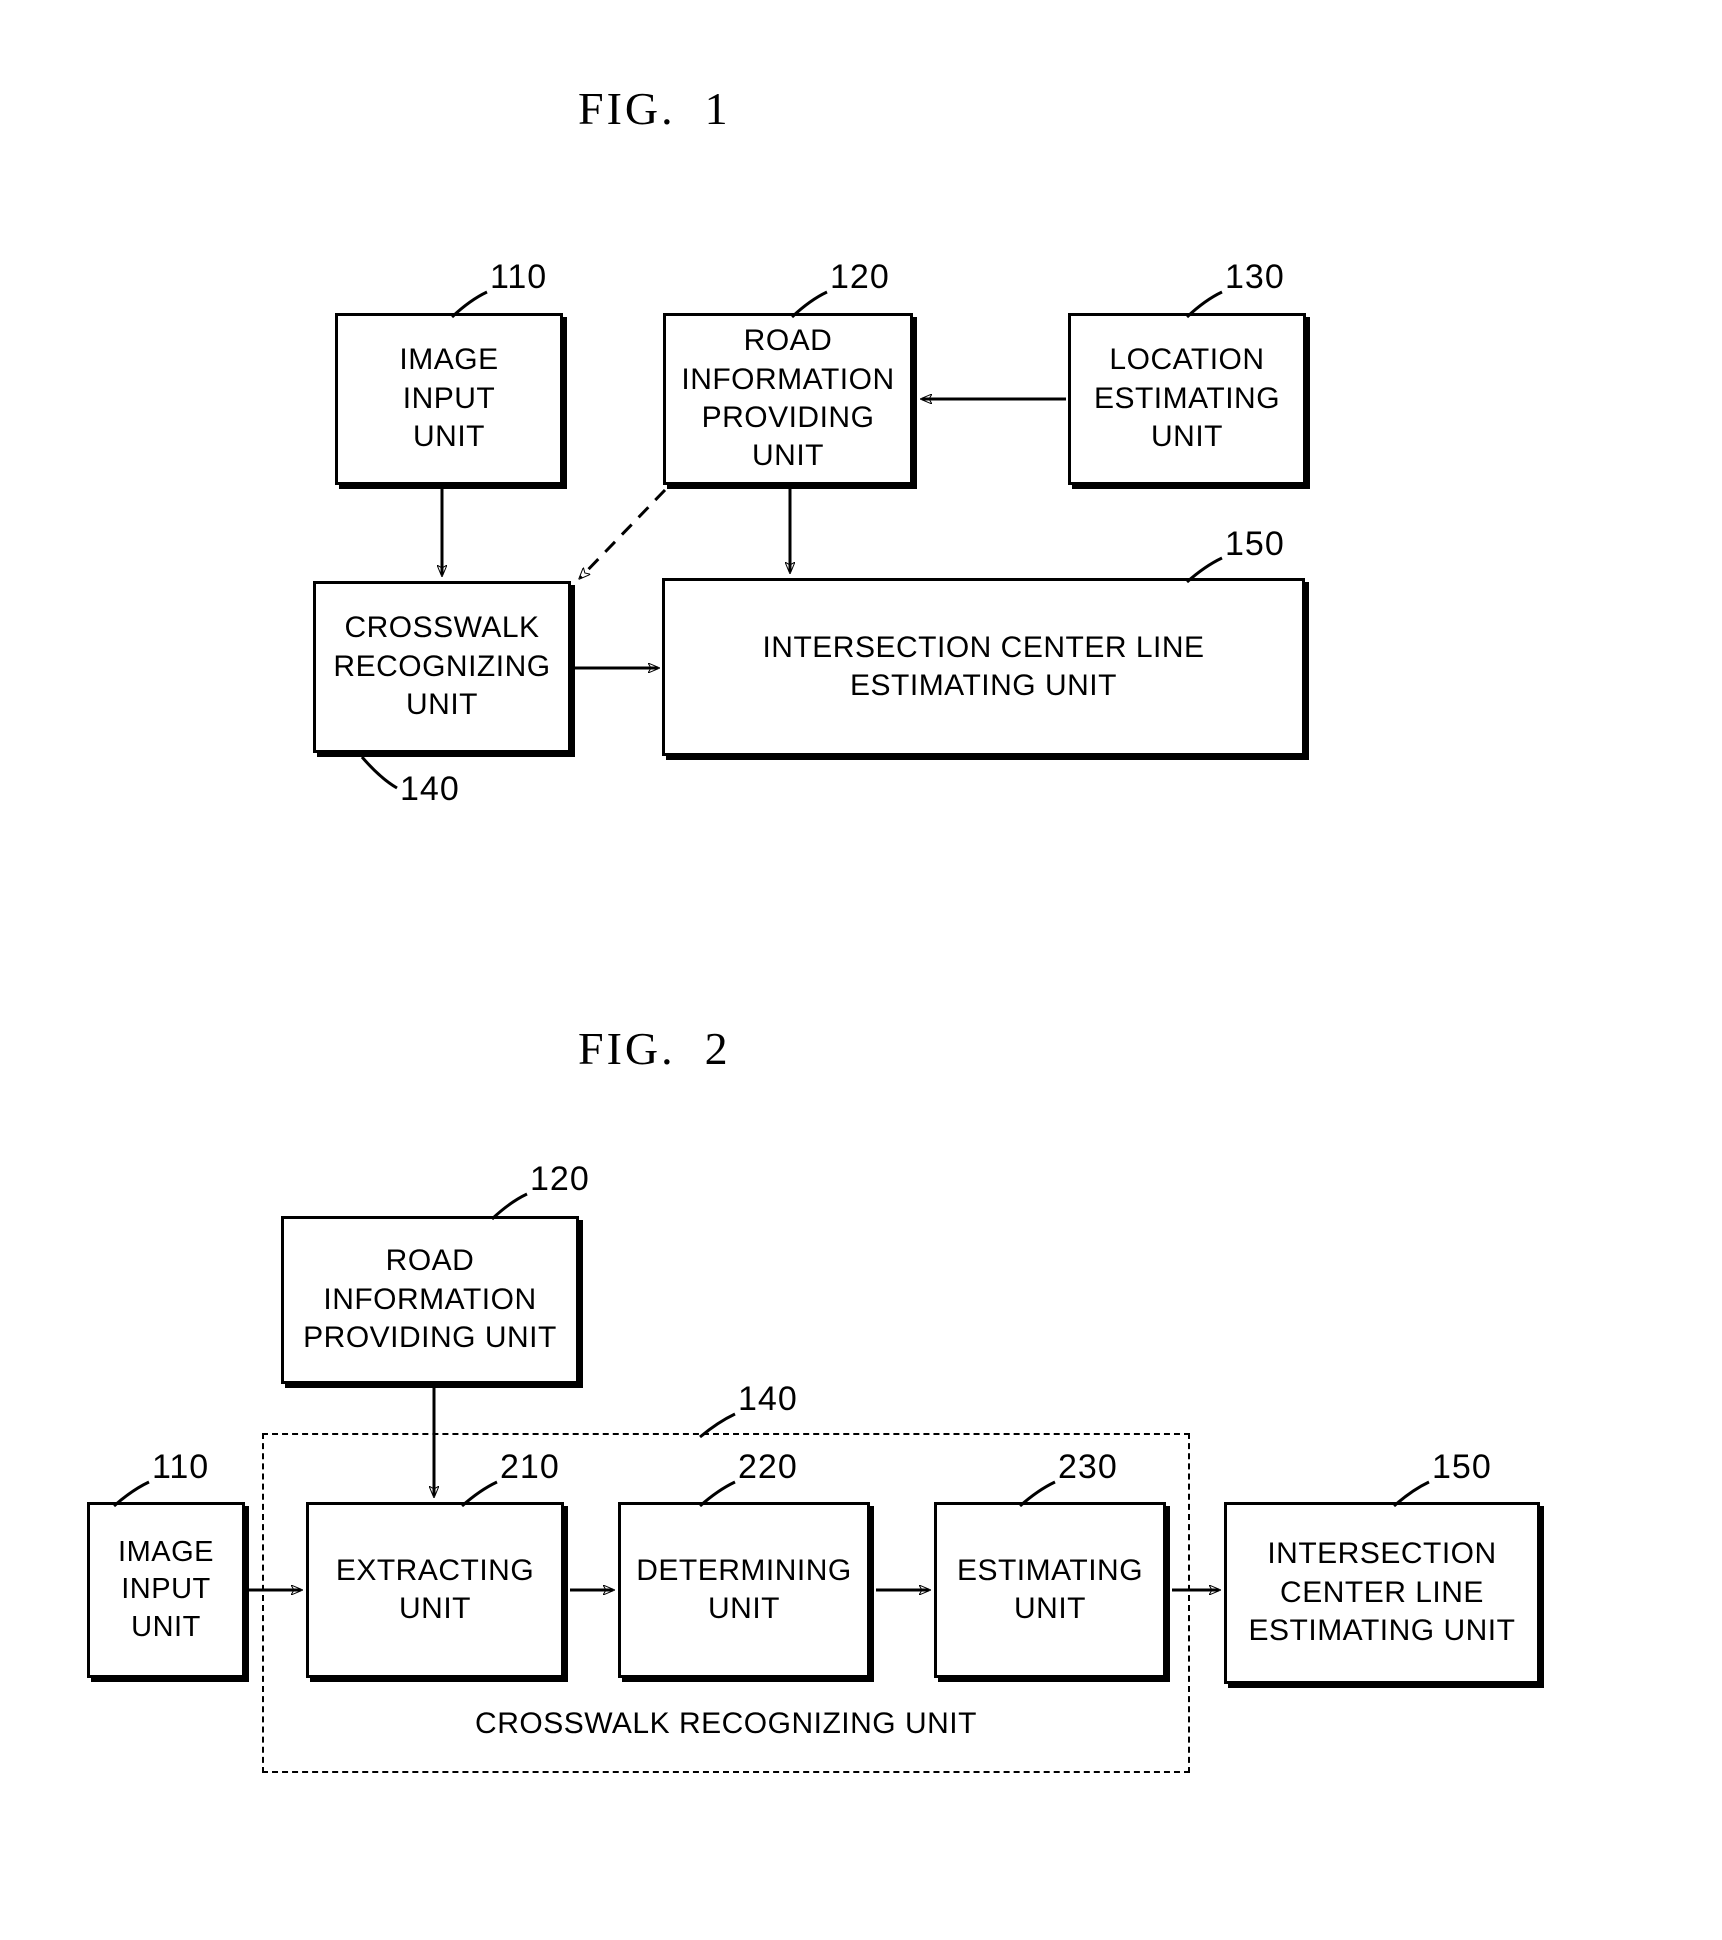 The height and width of the screenshot is (1940, 1722). I want to click on fig2-image-input-unit-box: IMAGE INPUT UNIT, so click(166, 1590).